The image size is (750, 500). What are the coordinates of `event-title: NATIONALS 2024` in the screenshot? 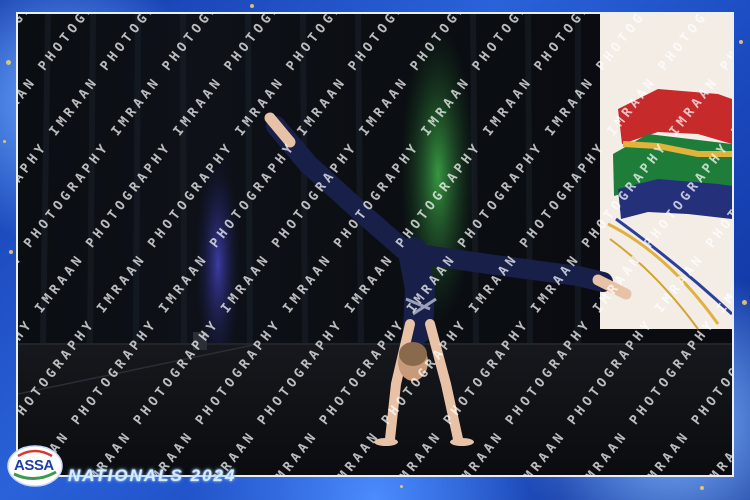 It's located at (152, 475).